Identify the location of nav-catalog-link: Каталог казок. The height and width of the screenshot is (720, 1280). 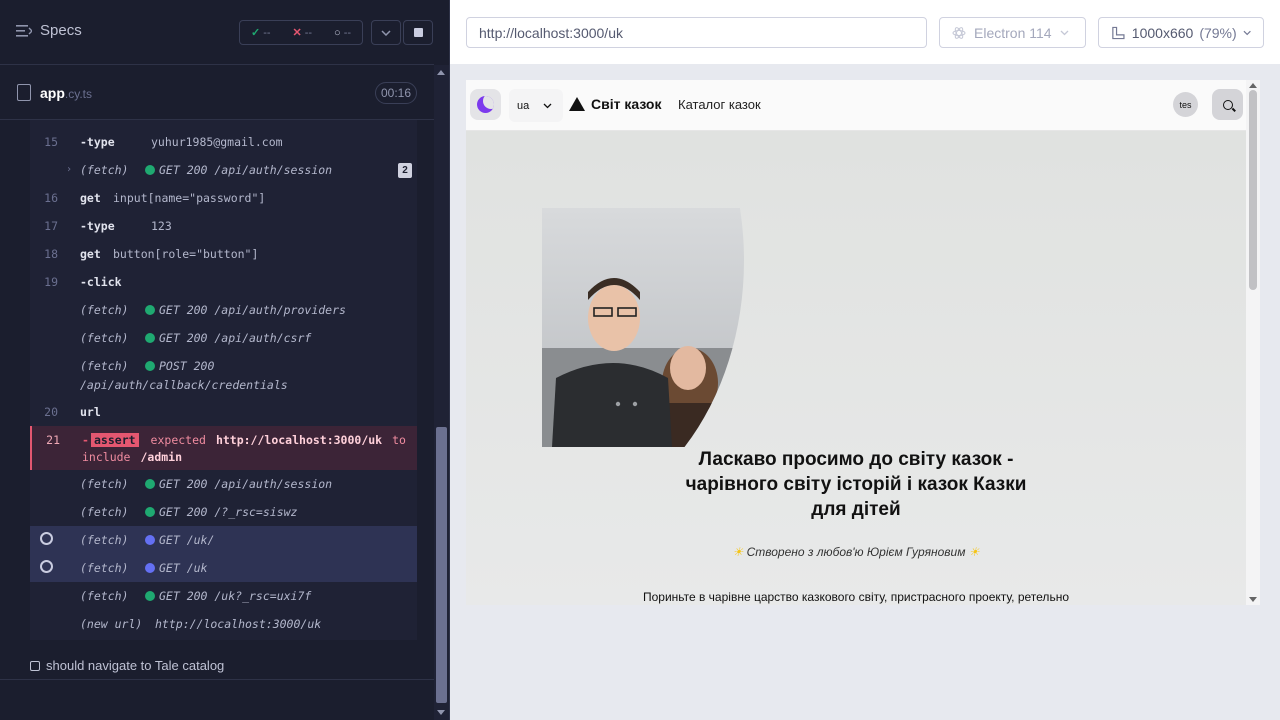
(719, 104).